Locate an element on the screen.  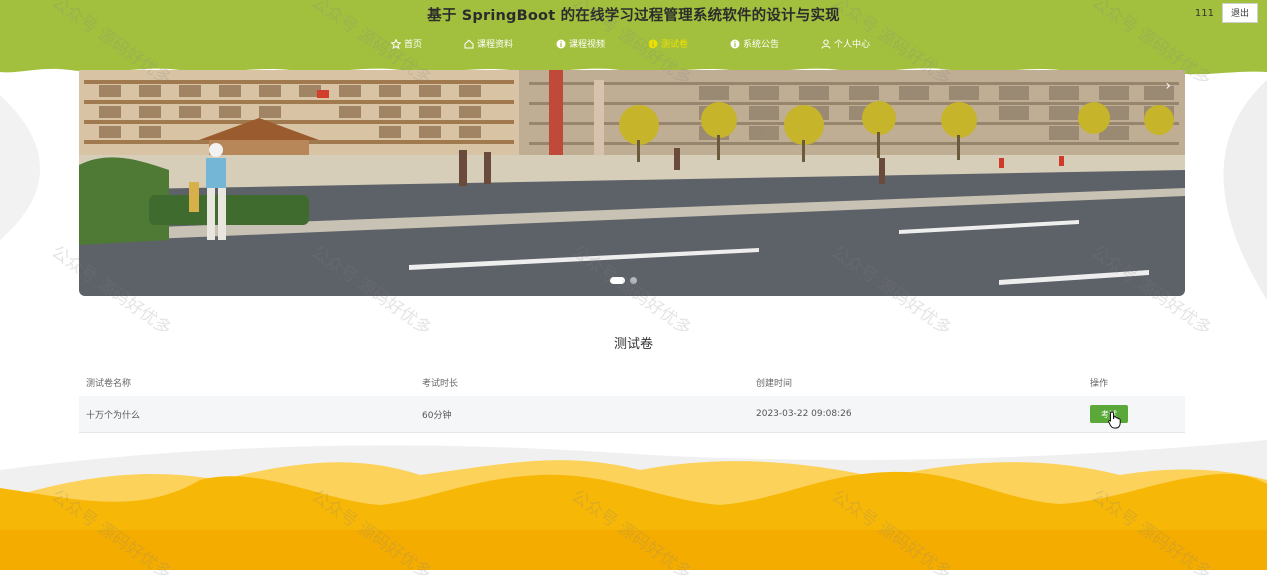
grey-swoosh-left is located at coordinates (20, 167).